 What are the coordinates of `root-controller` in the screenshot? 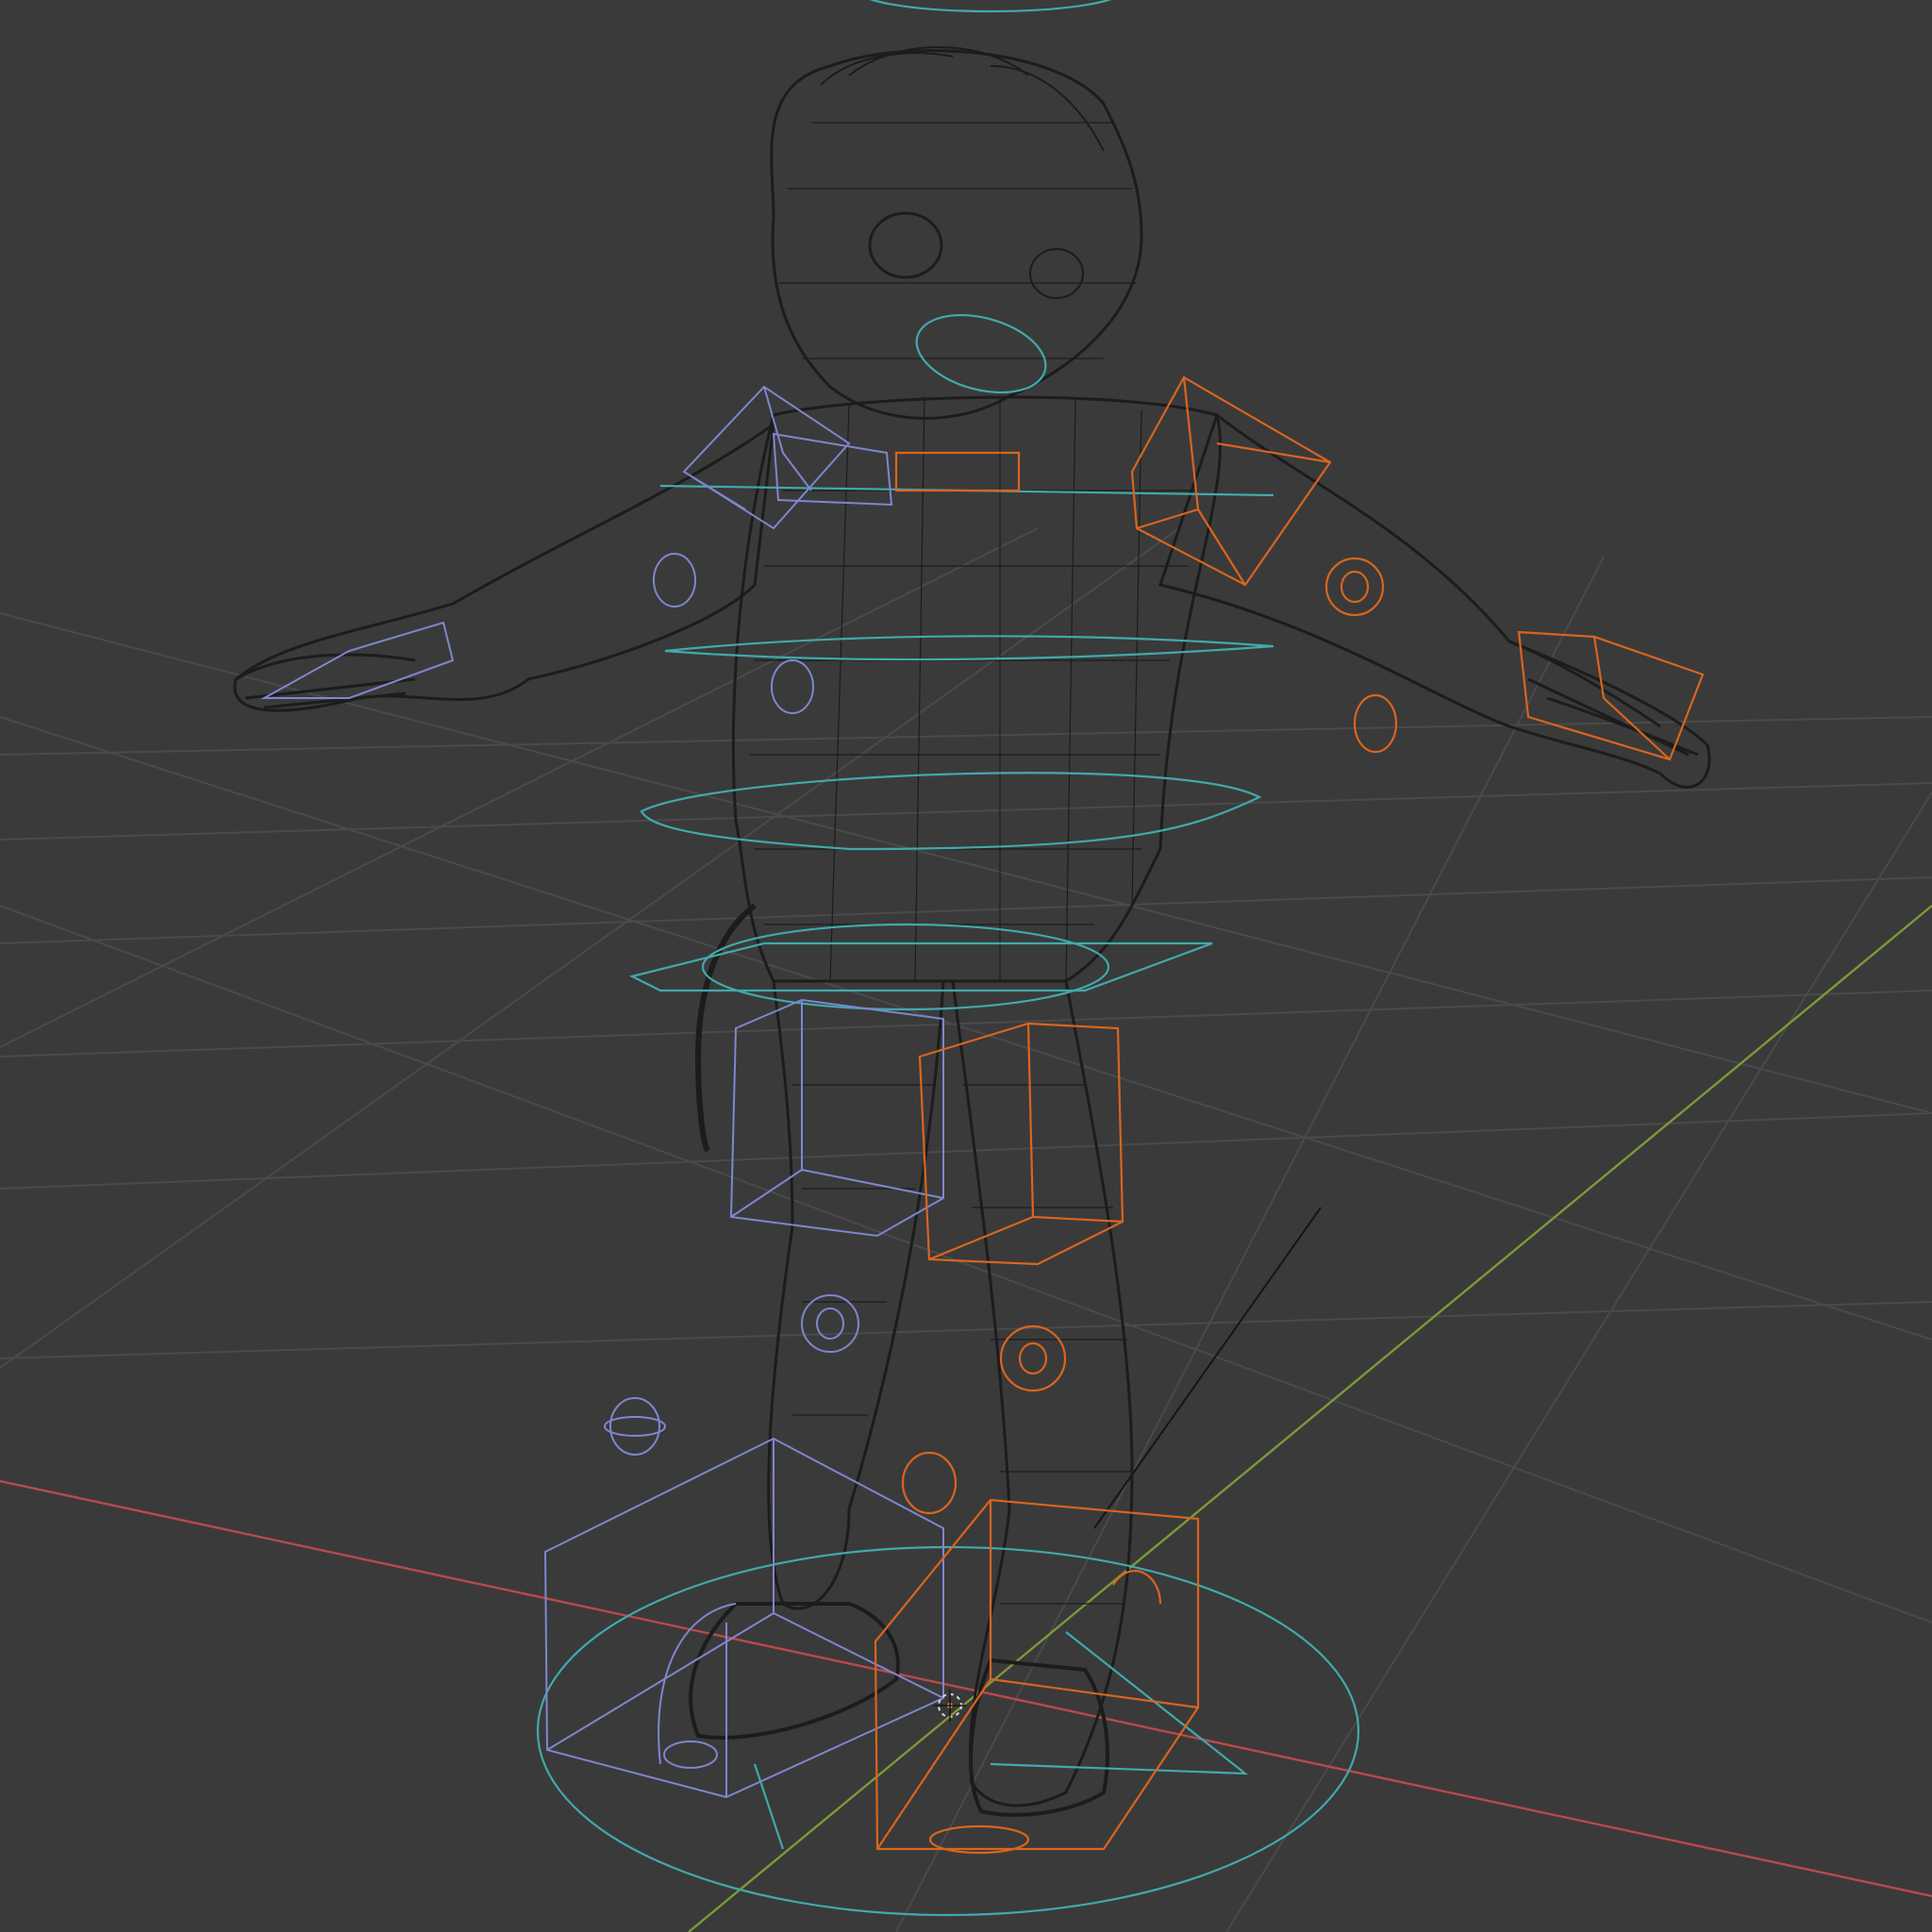 It's located at (948, 1731).